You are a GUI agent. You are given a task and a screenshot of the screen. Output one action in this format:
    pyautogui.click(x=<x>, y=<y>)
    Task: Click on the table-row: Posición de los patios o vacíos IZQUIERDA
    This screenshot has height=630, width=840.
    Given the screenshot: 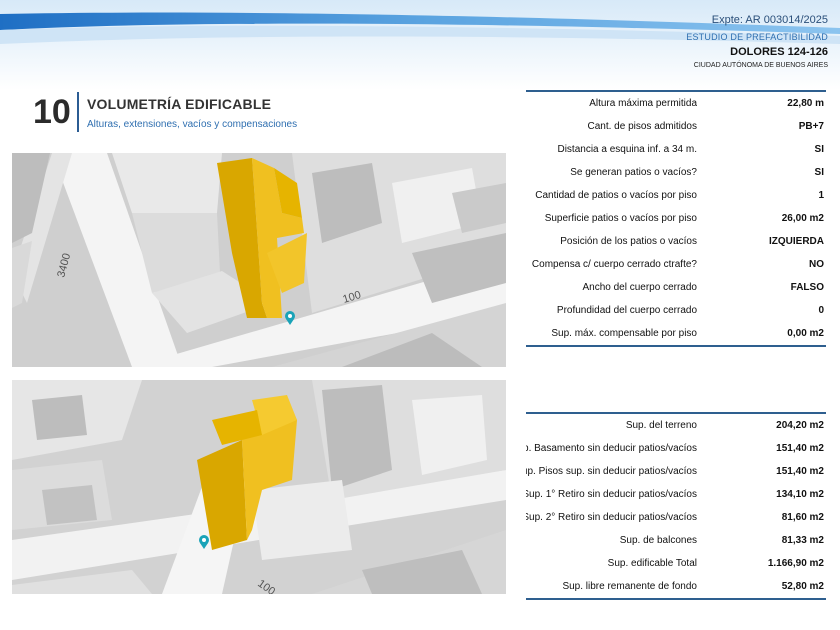 What is the action you would take?
    pyautogui.click(x=676, y=241)
    